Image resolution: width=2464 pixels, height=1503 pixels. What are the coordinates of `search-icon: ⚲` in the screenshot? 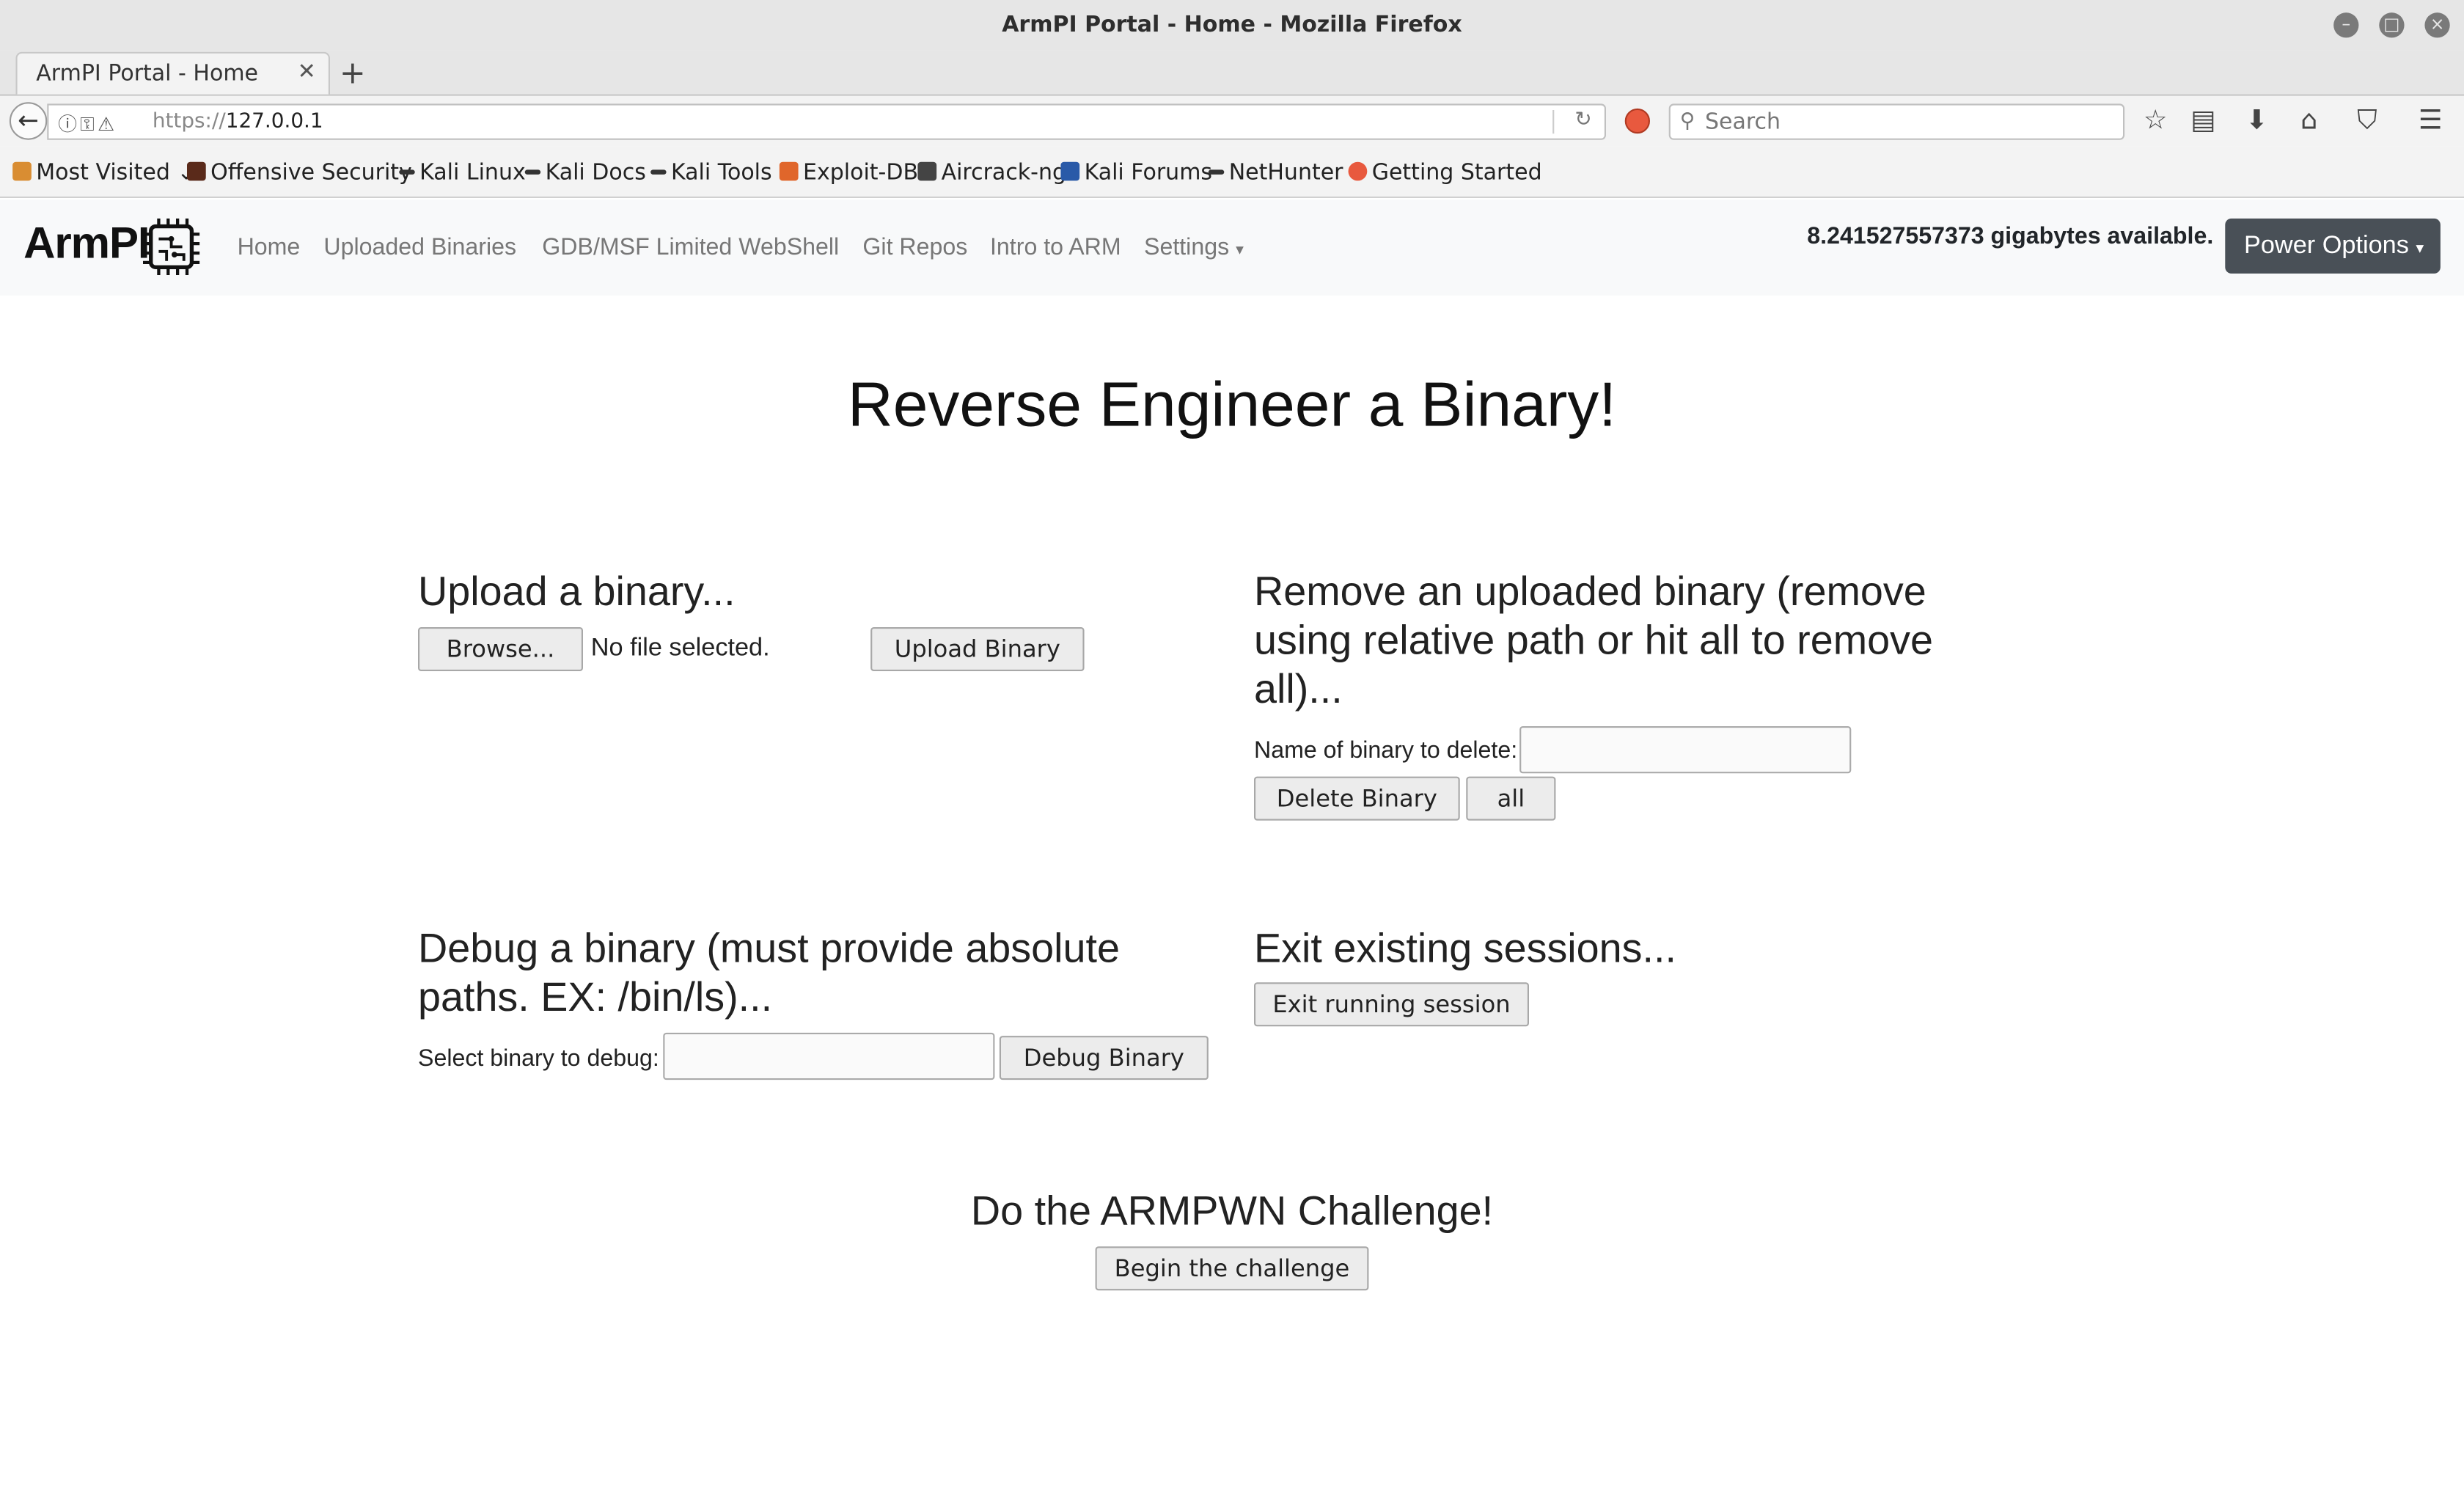 It's located at (1687, 120).